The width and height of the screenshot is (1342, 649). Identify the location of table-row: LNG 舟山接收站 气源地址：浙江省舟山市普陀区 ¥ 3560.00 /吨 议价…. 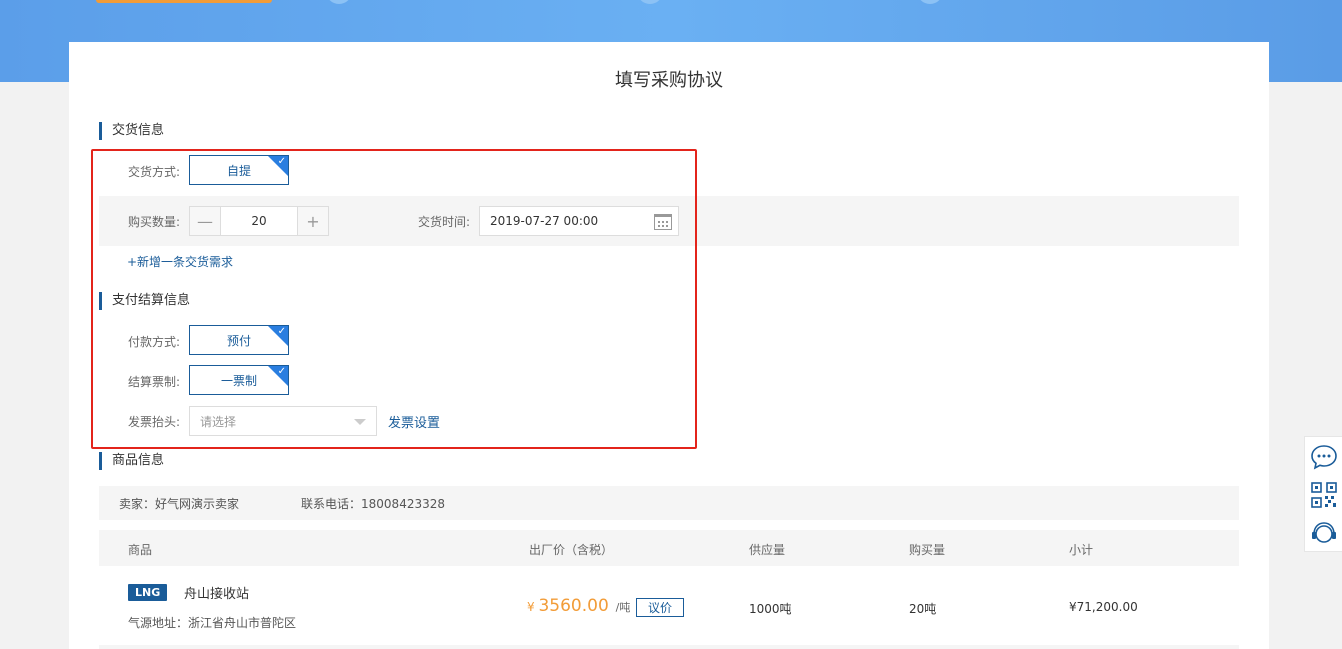
(669, 606).